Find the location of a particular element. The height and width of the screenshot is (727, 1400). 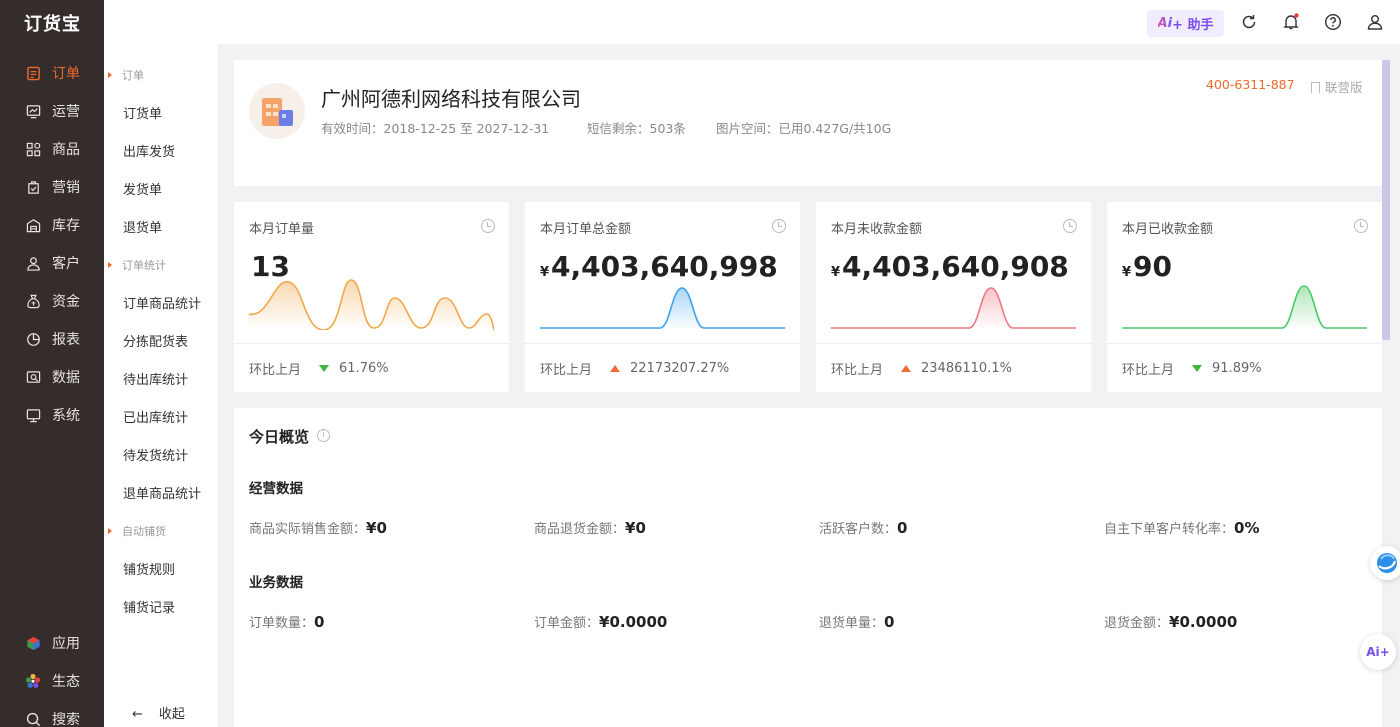

nav-item-warehouse: 库存 is located at coordinates (52, 225).